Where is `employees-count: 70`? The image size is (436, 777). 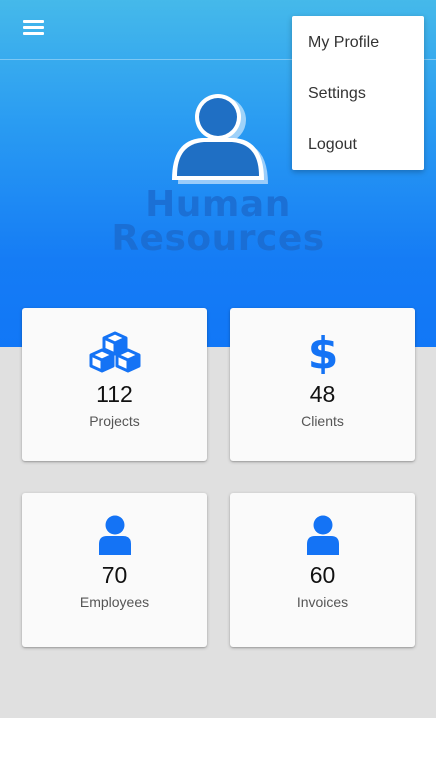
employees-count: 70 is located at coordinates (114, 575).